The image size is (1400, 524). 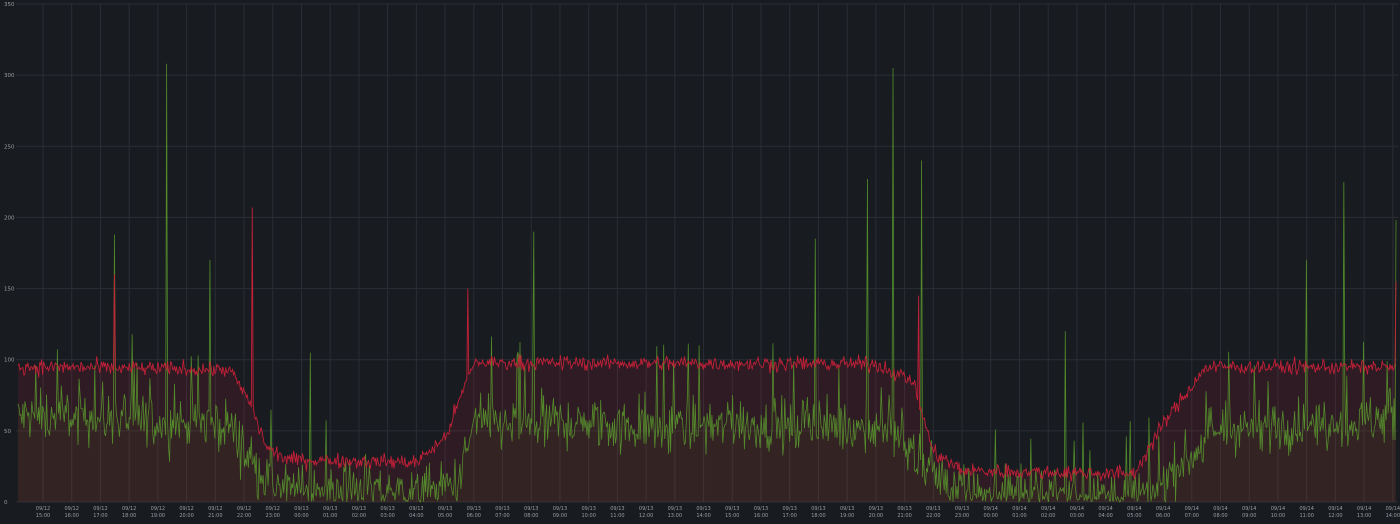 I want to click on x-tick-label: 09/13 14:00, so click(x=703, y=512).